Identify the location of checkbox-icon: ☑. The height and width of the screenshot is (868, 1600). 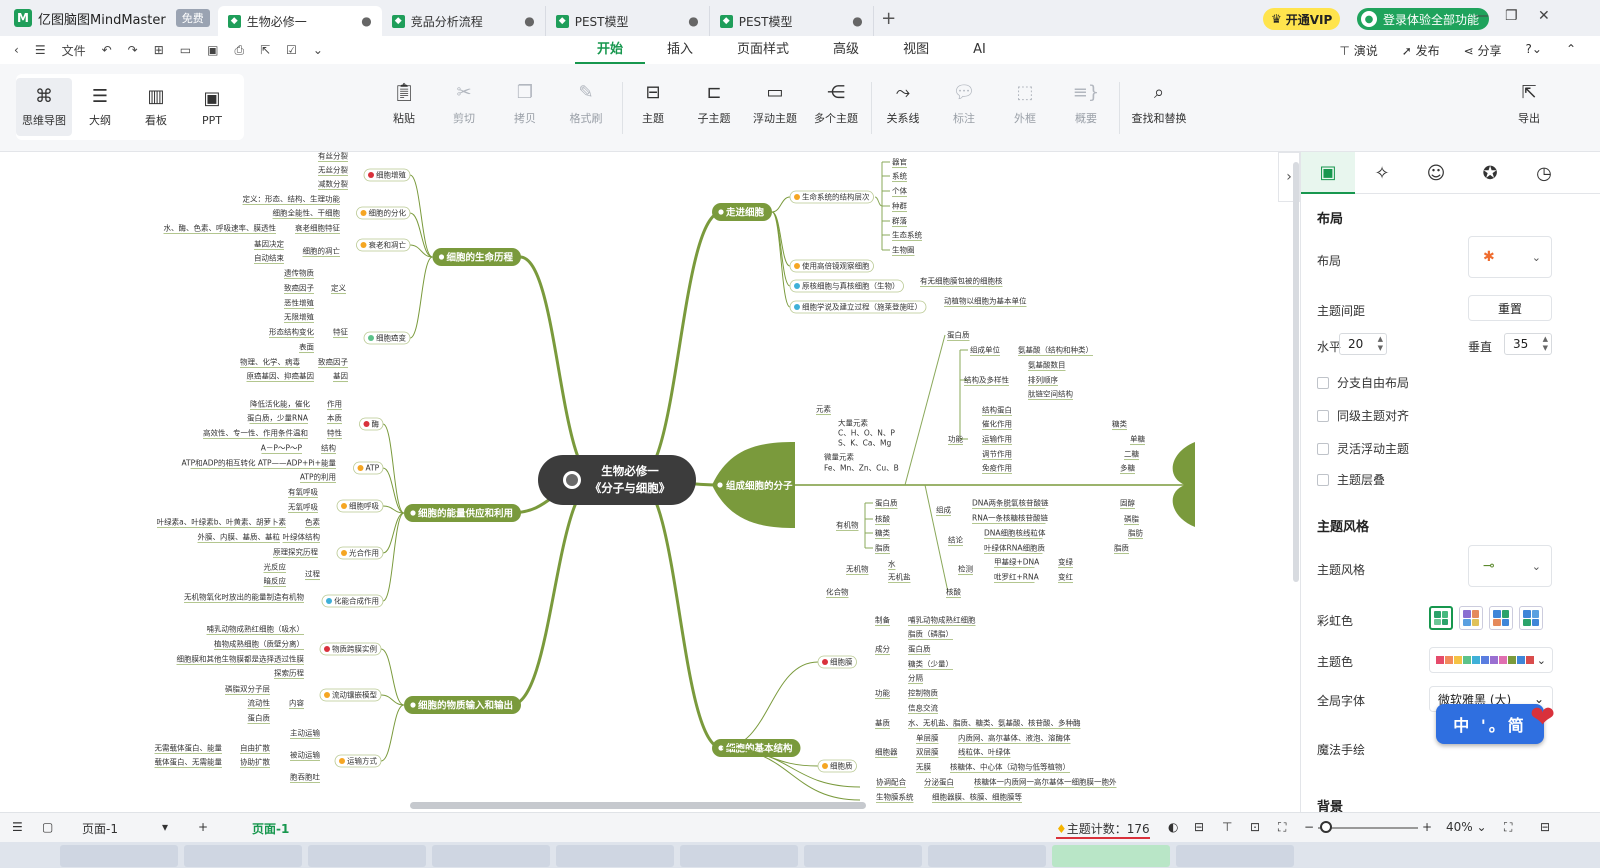
(291, 50).